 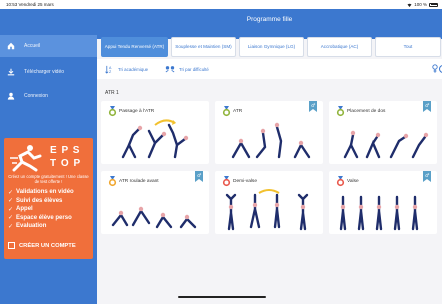 What do you see at coordinates (32, 46) in the screenshot?
I see `sidebar-item-label: Accueil` at bounding box center [32, 46].